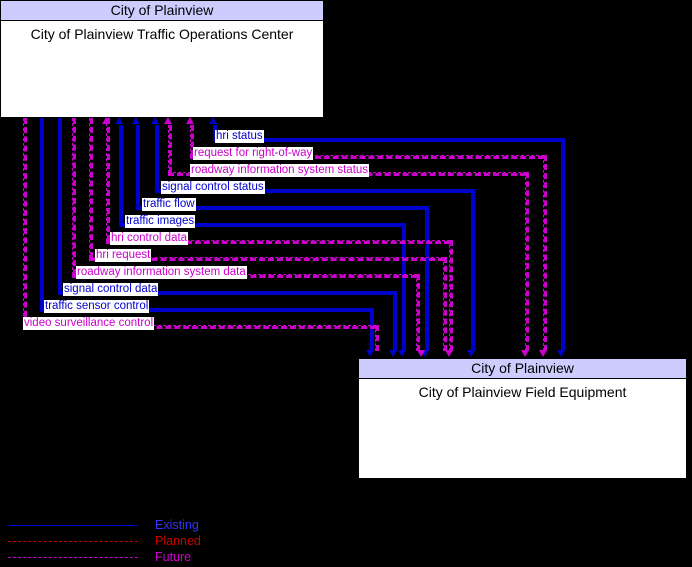  I want to click on flow-label-traffic-sensor-control: traffic sensor control, so click(97, 306).